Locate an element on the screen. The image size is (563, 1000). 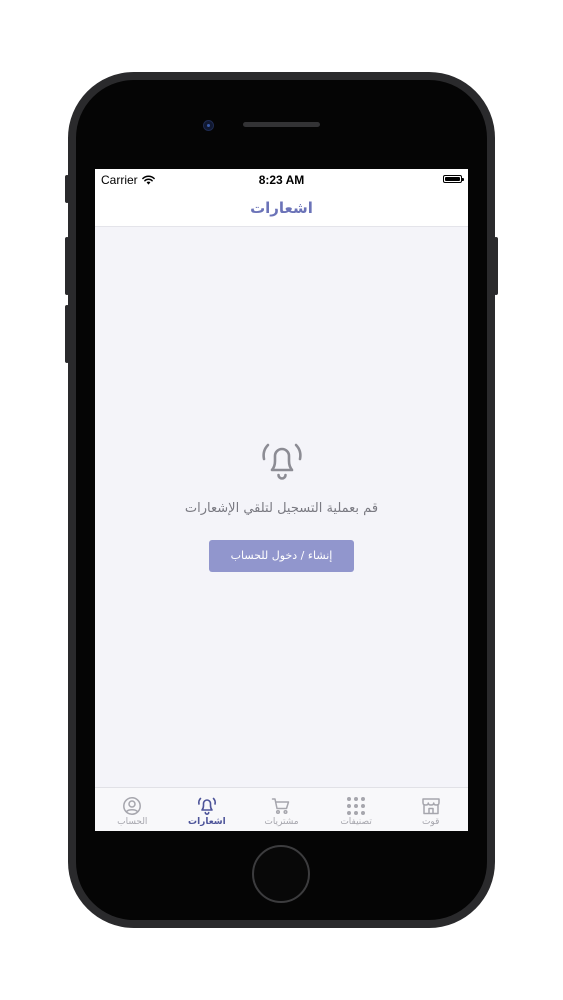
user-circle-icon is located at coordinates (132, 806).